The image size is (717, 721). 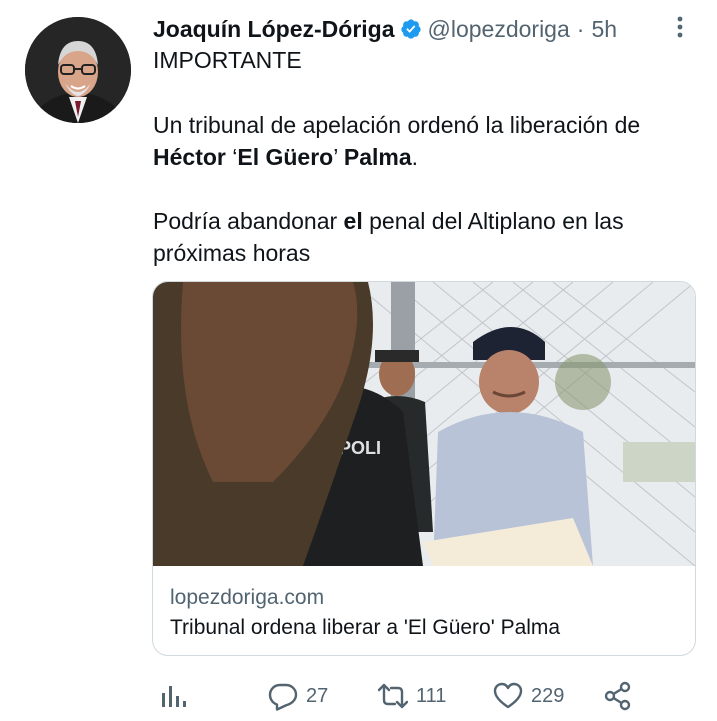 I want to click on author-avatar, so click(x=78, y=70).